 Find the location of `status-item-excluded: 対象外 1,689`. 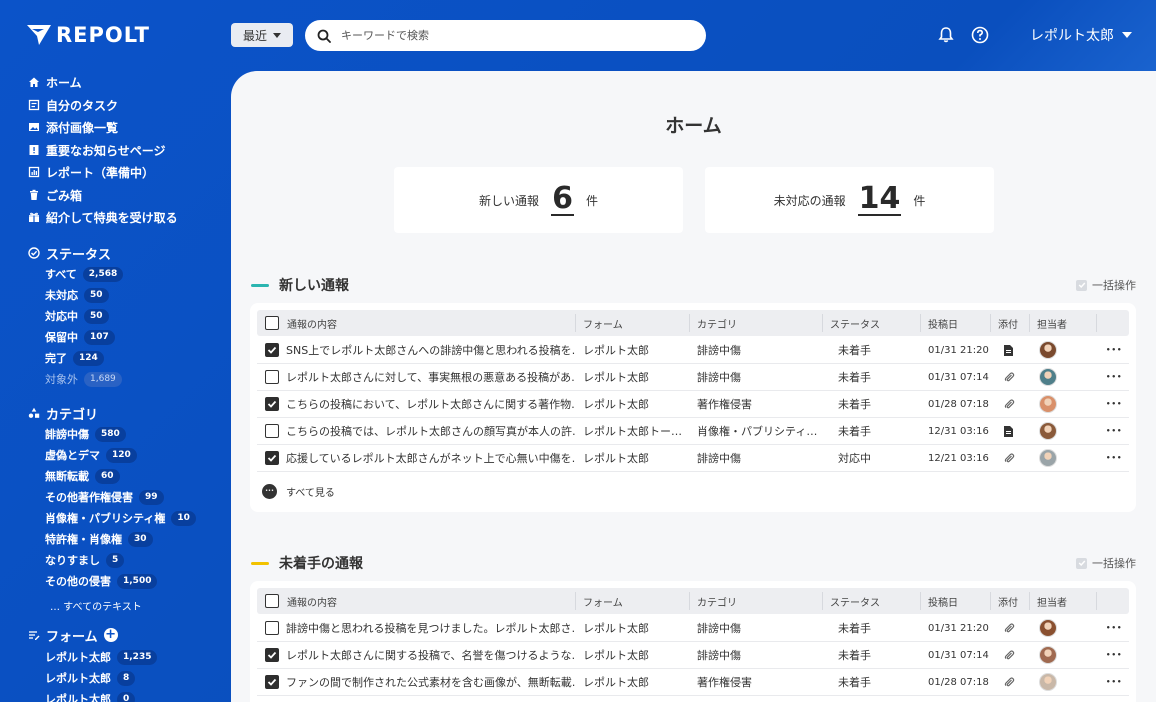

status-item-excluded: 対象外 1,689 is located at coordinates (83, 379).